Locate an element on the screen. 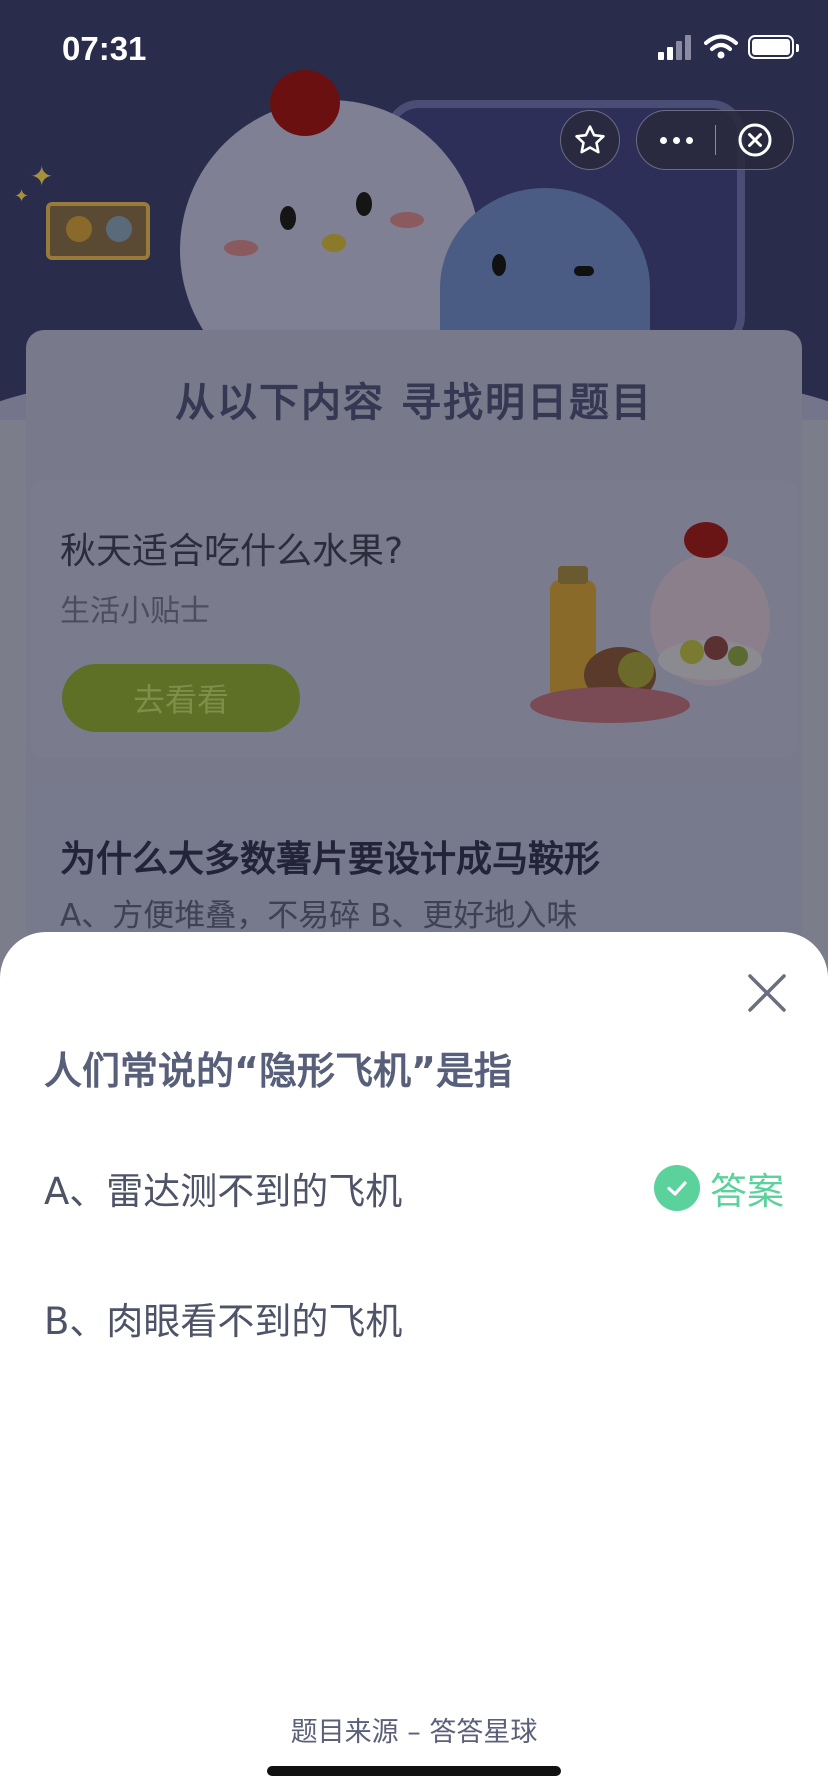  favorite-button is located at coordinates (590, 140).